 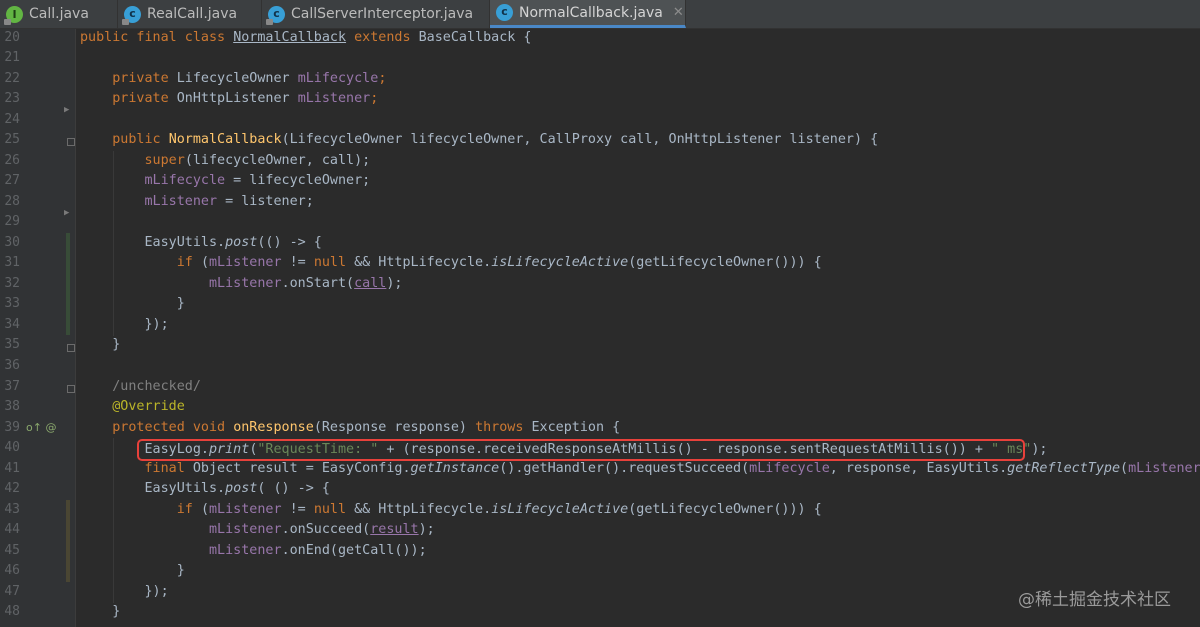 I want to click on line-number: 45, so click(x=12, y=550).